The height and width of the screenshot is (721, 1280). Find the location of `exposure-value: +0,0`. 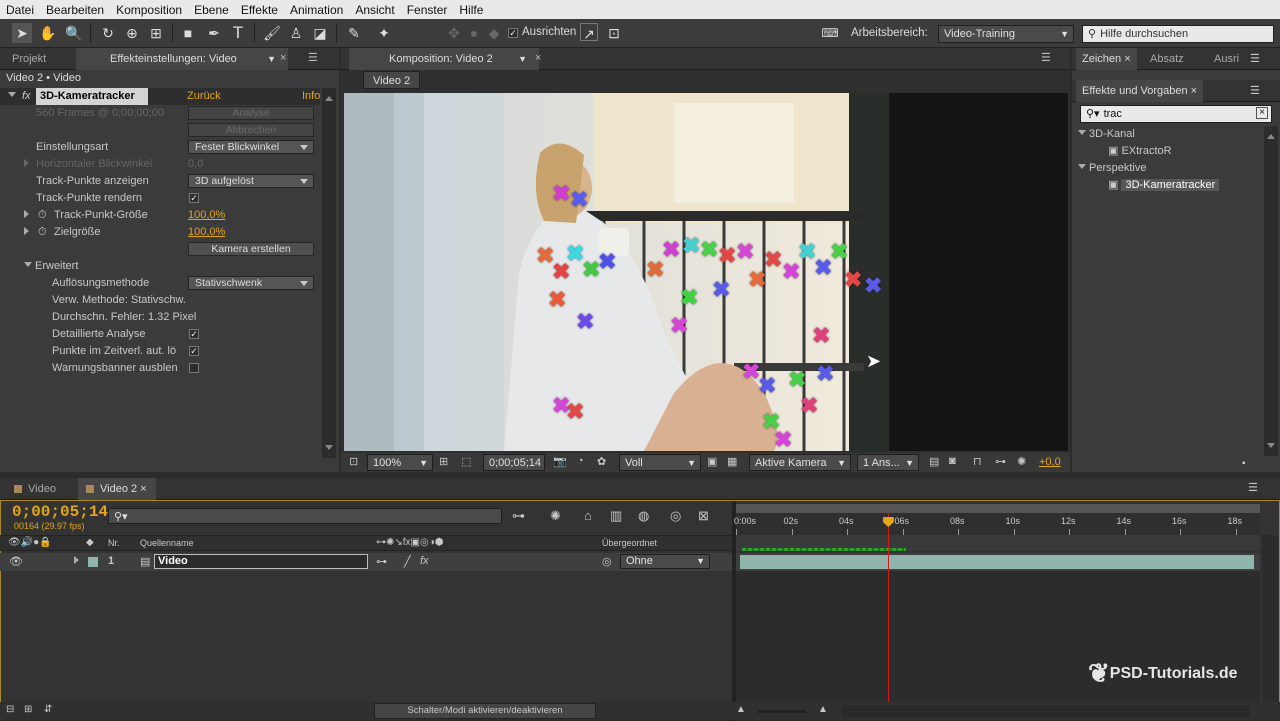

exposure-value: +0,0 is located at coordinates (1050, 462).